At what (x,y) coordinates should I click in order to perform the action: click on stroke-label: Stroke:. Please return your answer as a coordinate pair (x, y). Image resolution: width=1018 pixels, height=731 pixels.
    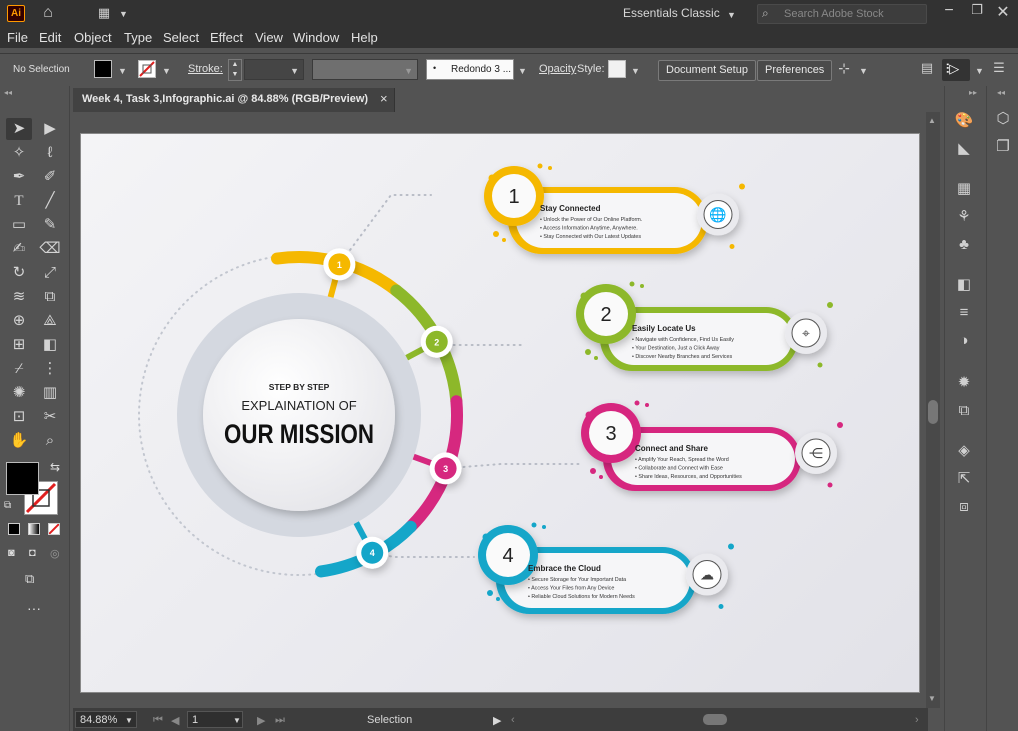
    Looking at the image, I should click on (205, 69).